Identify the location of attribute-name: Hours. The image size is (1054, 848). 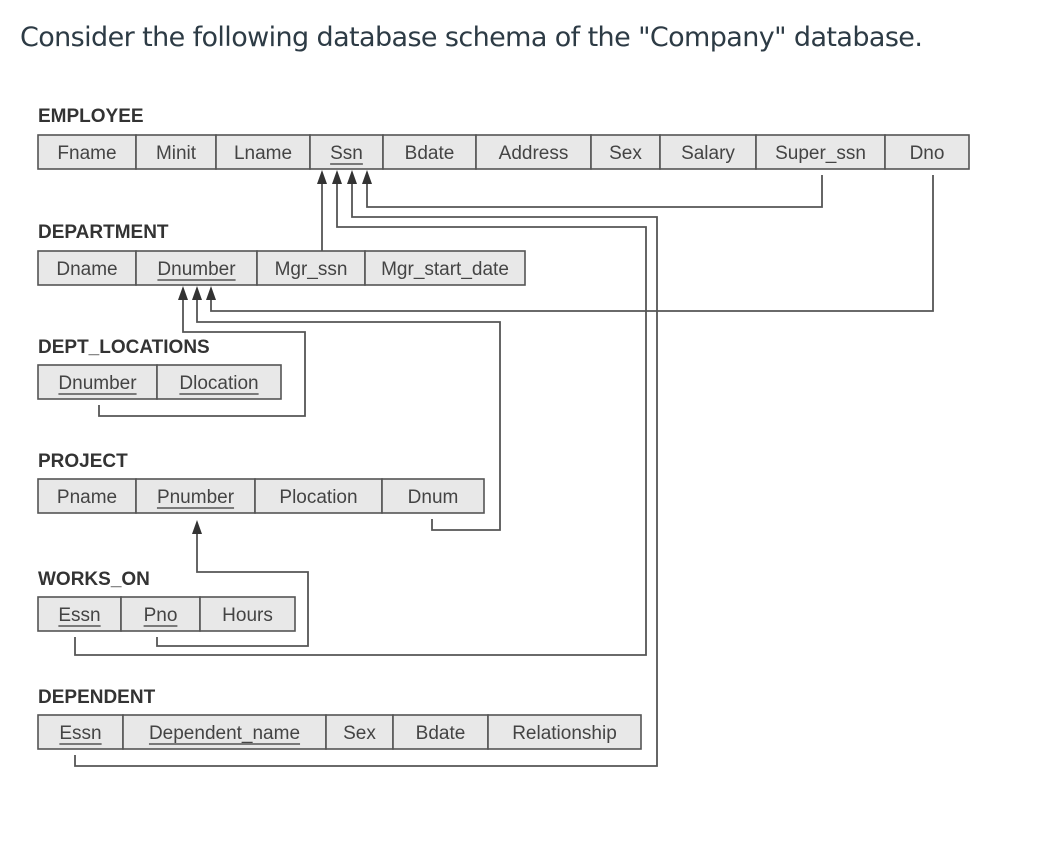
(247, 615).